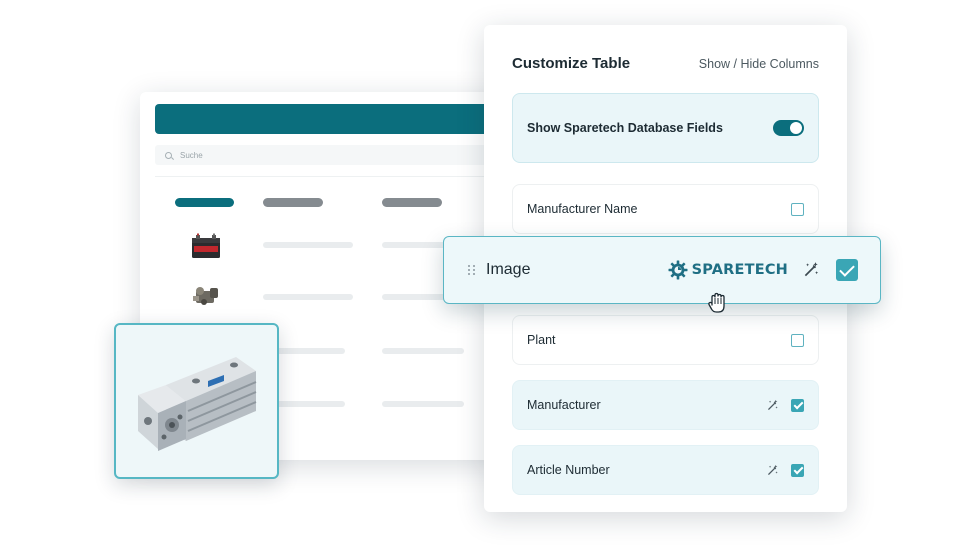  What do you see at coordinates (582, 209) in the screenshot?
I see `field-label: Manufacturer Name` at bounding box center [582, 209].